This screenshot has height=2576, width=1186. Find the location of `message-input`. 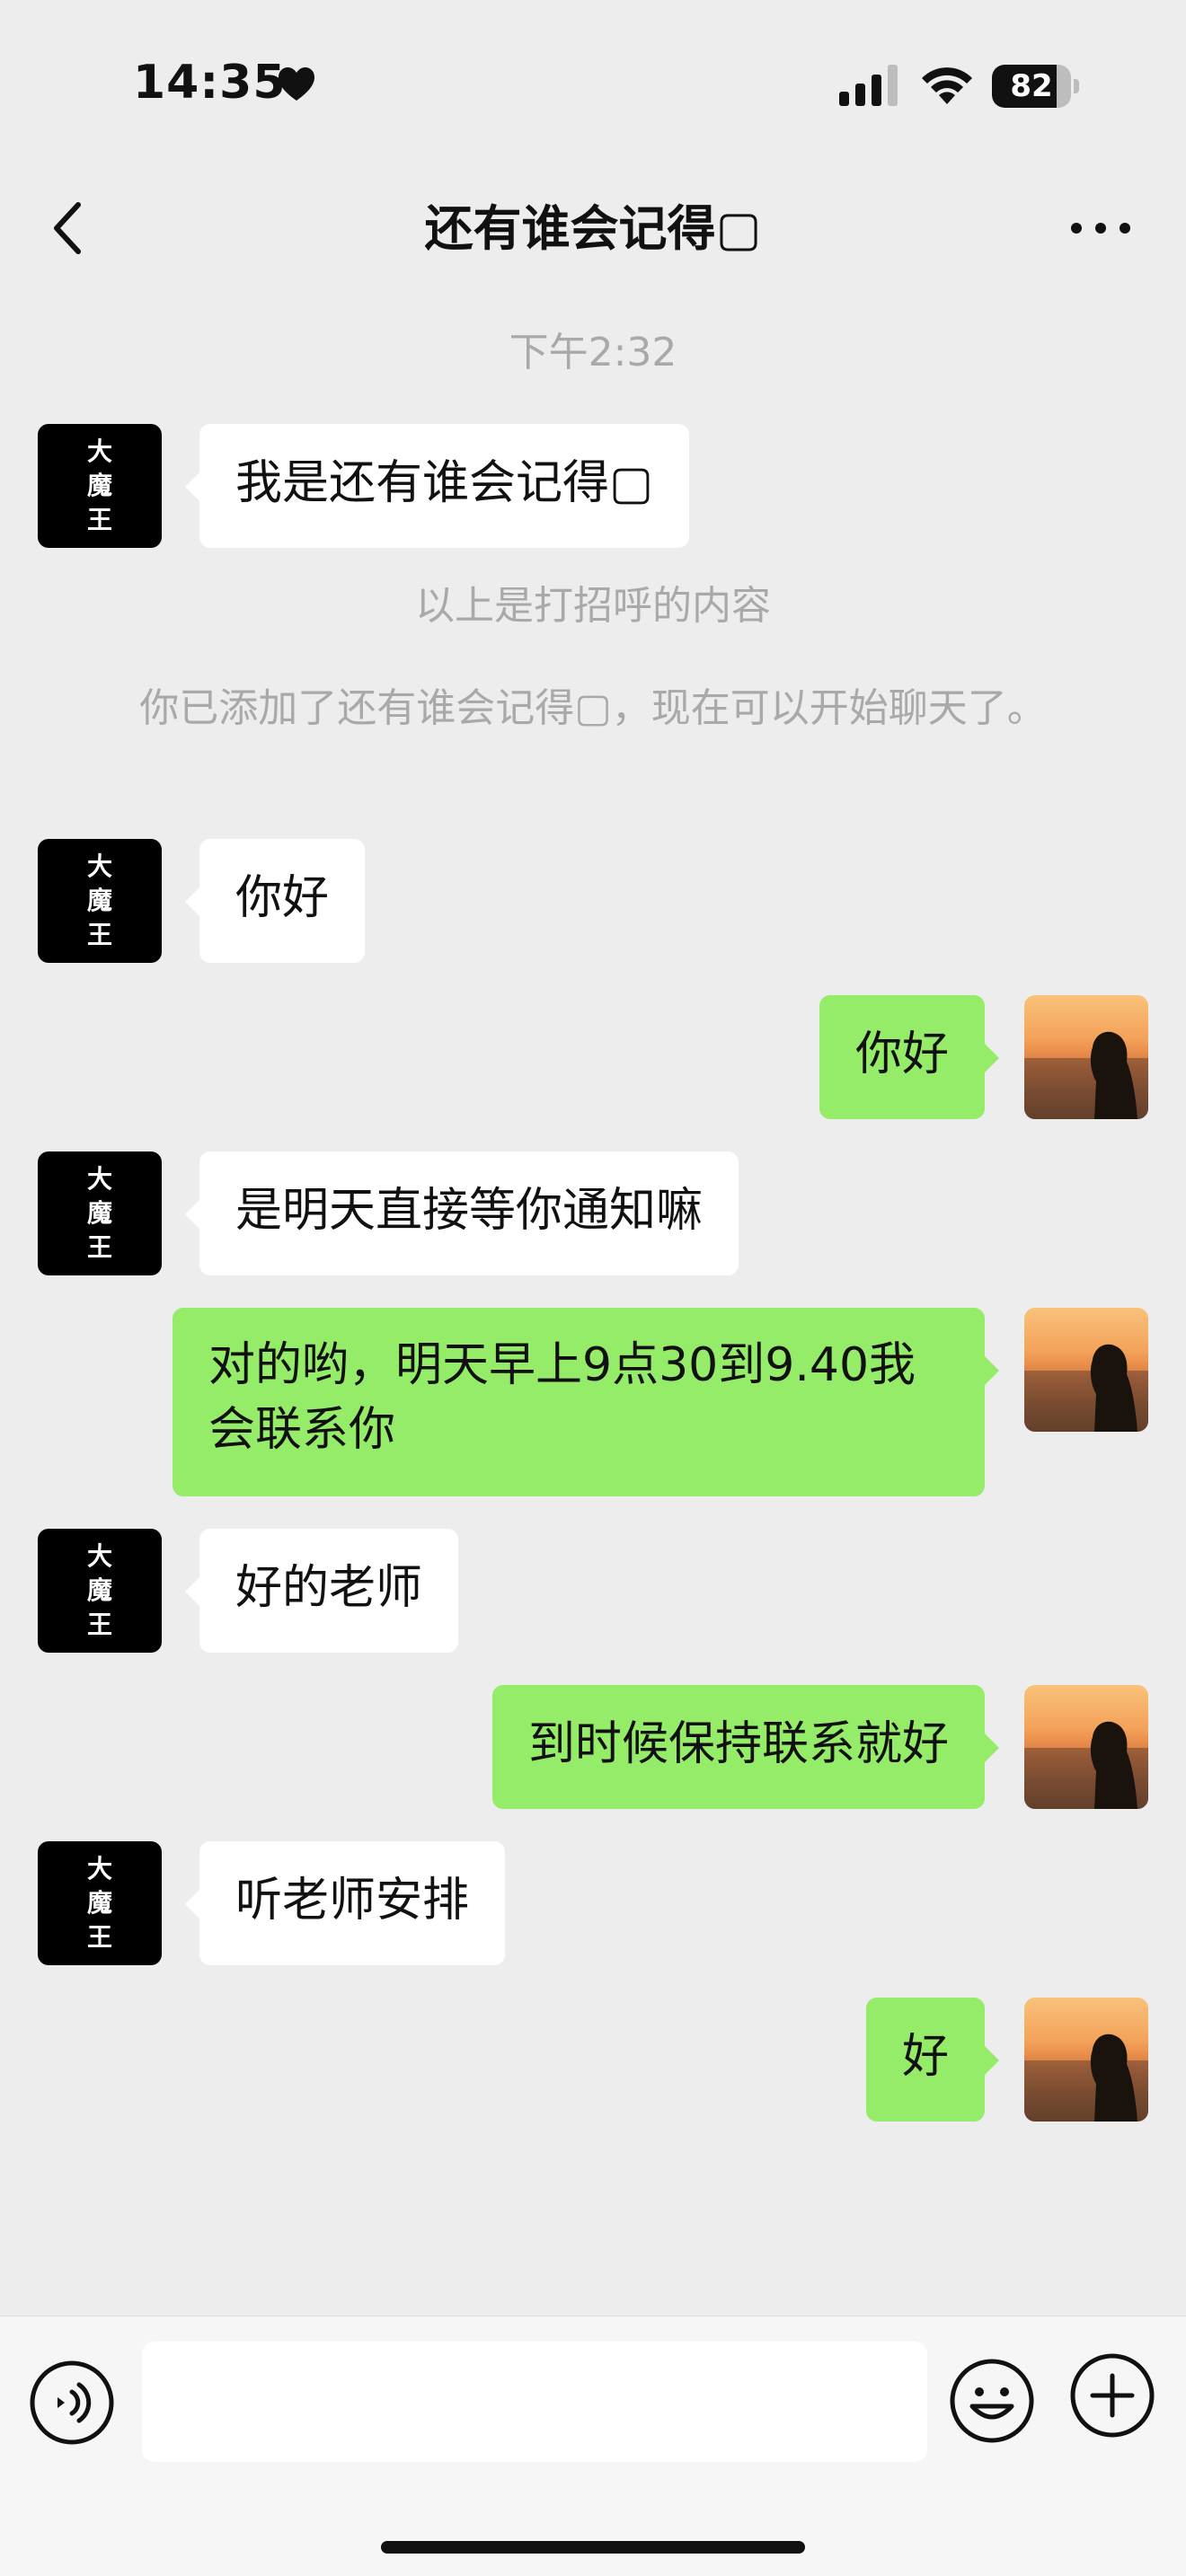

message-input is located at coordinates (534, 2402).